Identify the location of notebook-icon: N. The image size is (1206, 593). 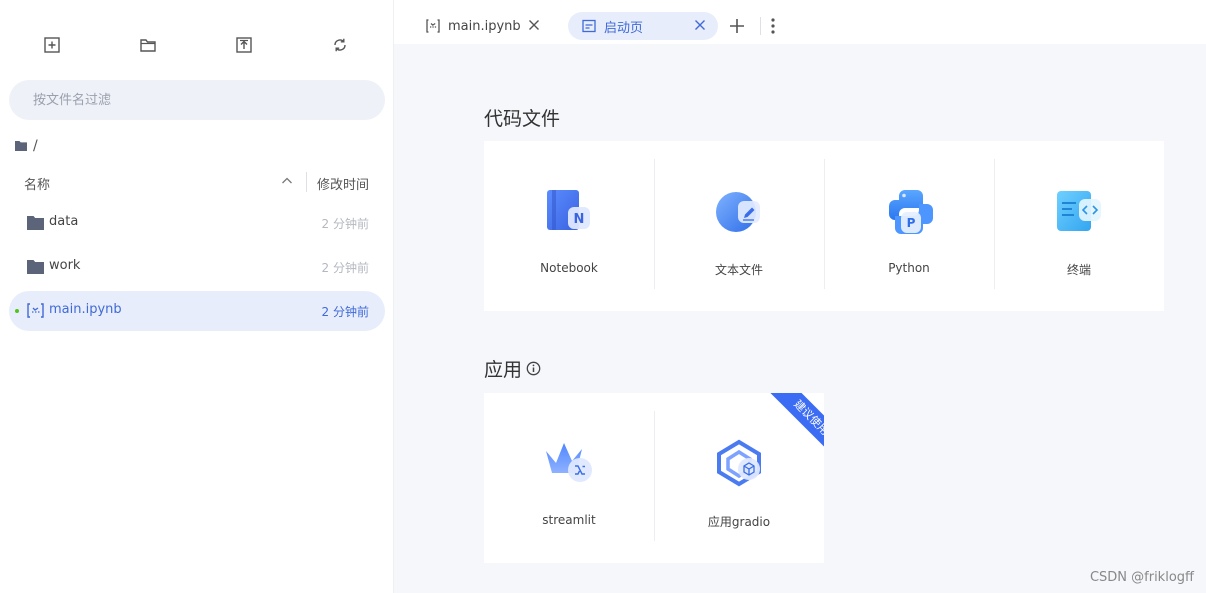
(568, 210).